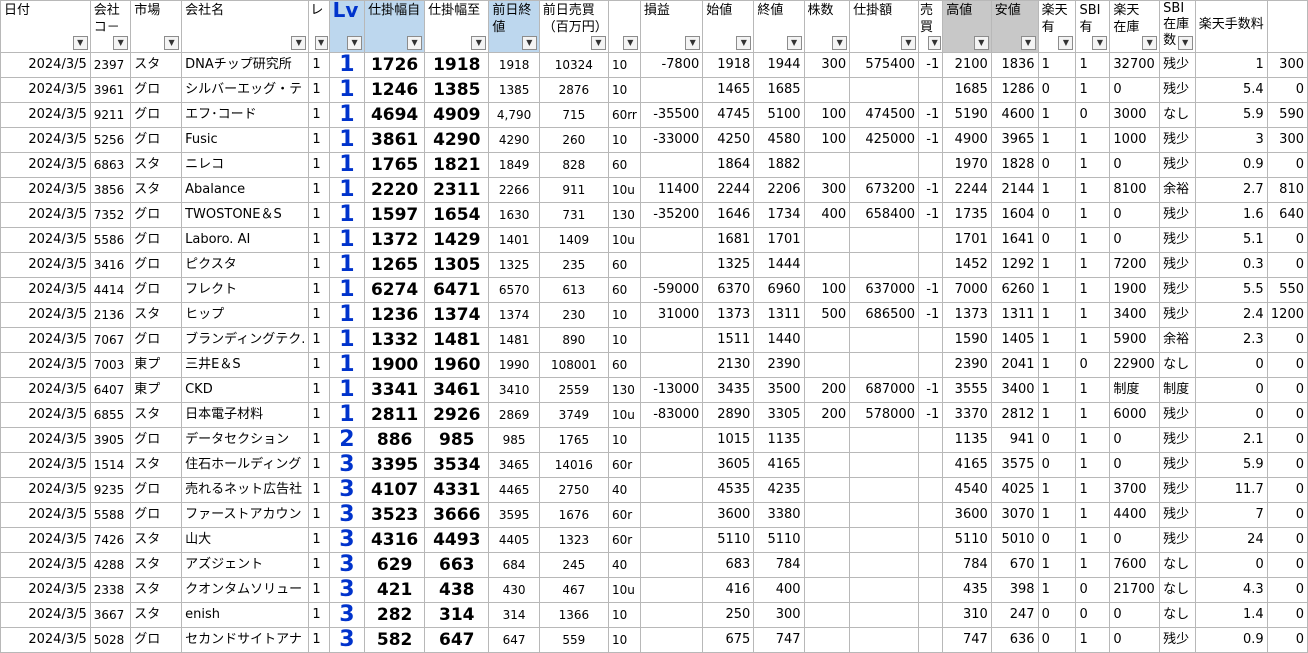 The width and height of the screenshot is (1308, 653). Describe the element at coordinates (1135, 390) in the screenshot. I see `cell-rakuten-stock: 制度` at that location.